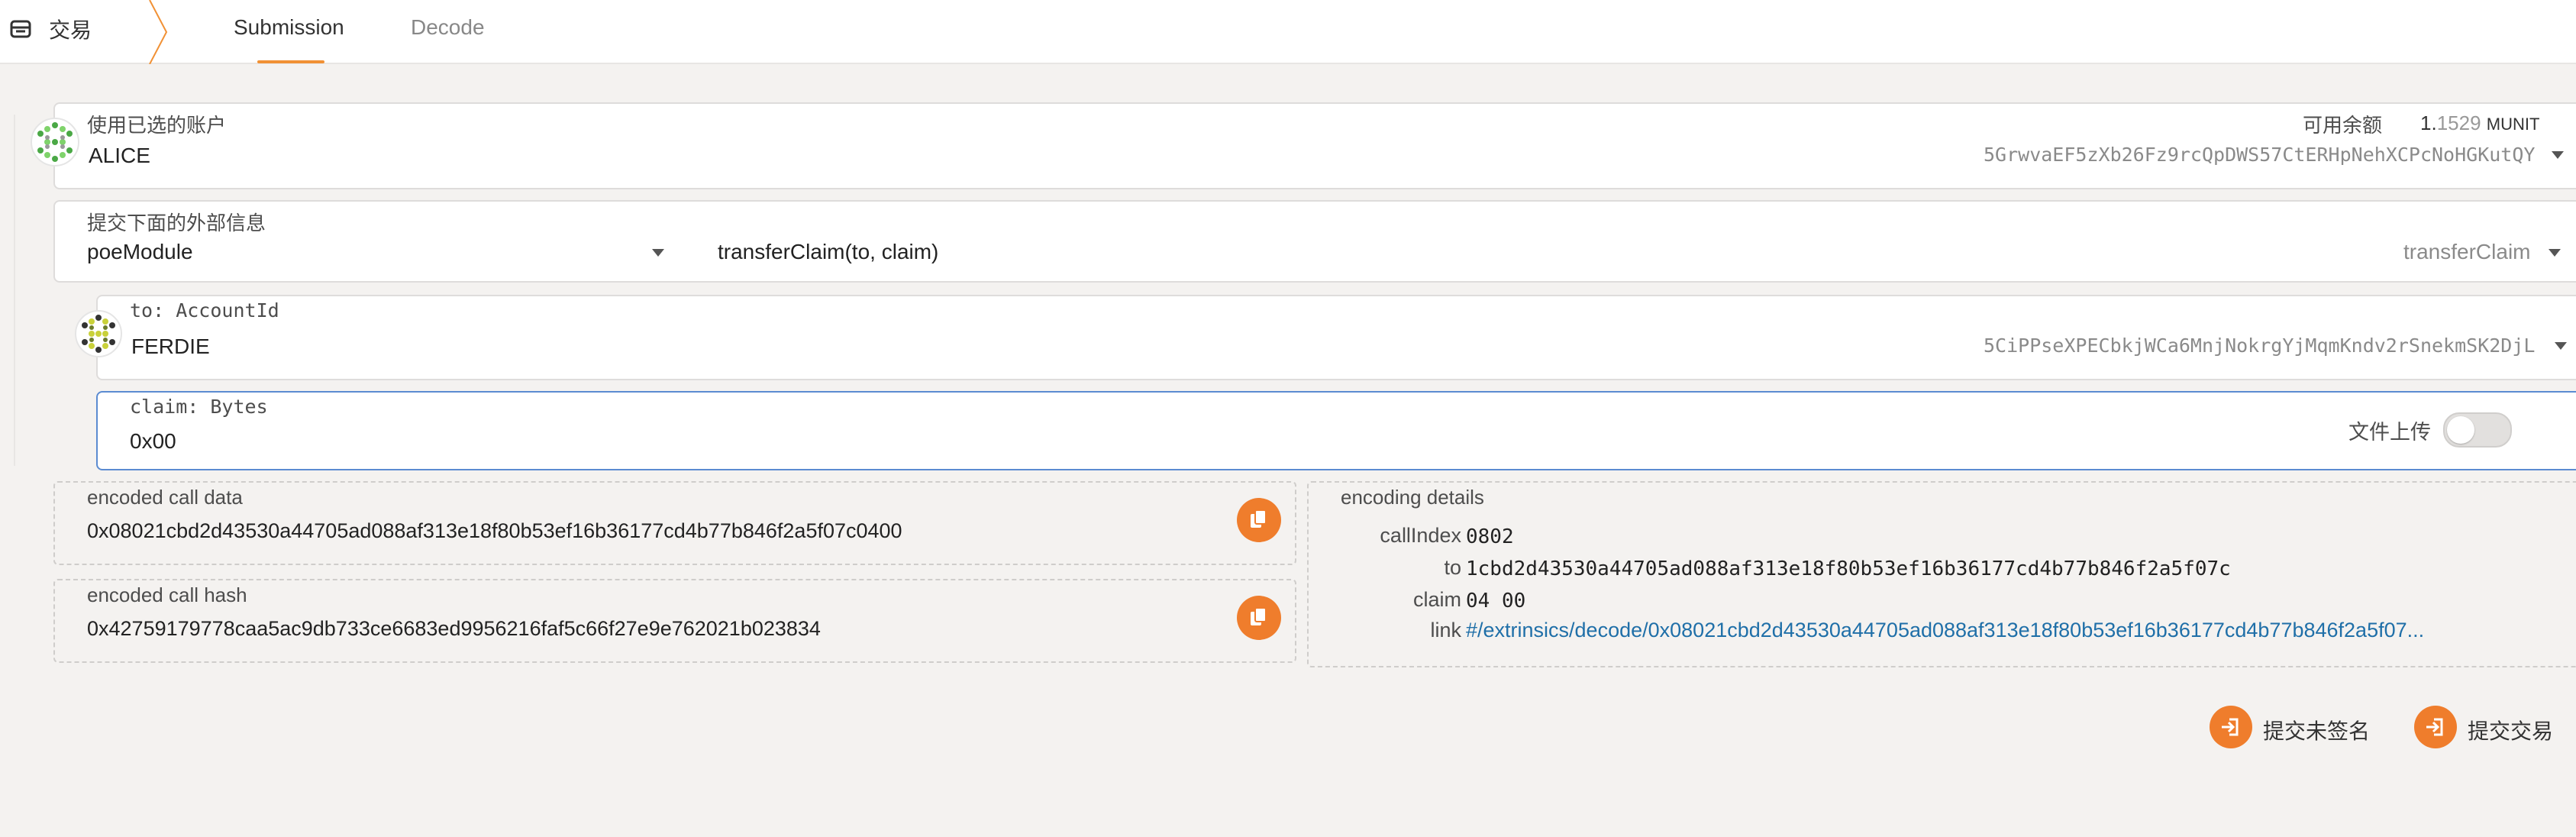 The width and height of the screenshot is (2576, 837). What do you see at coordinates (1436, 599) in the screenshot?
I see `detail-key-claim: claim` at bounding box center [1436, 599].